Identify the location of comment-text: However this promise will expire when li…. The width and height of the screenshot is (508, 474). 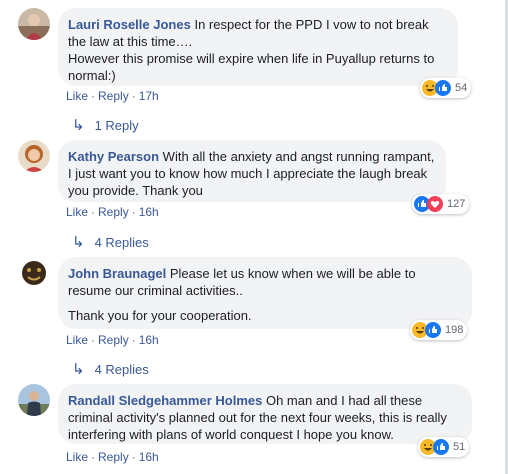
(251, 67).